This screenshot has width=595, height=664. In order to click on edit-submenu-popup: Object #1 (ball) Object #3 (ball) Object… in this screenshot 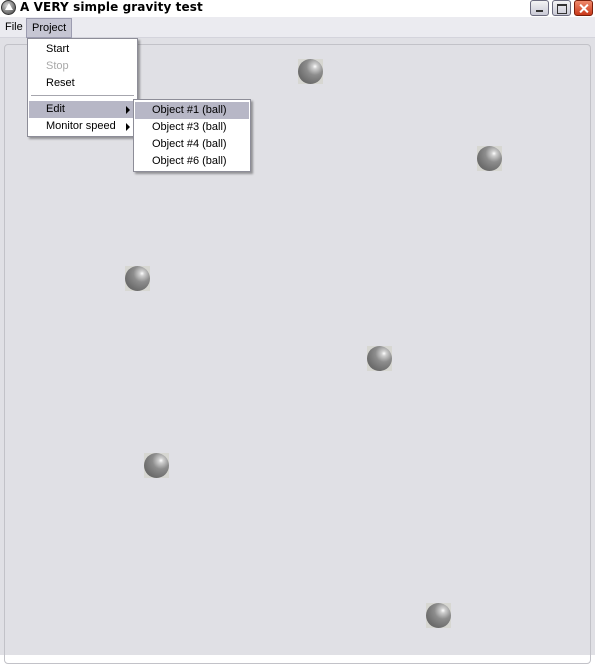, I will do `click(192, 135)`.